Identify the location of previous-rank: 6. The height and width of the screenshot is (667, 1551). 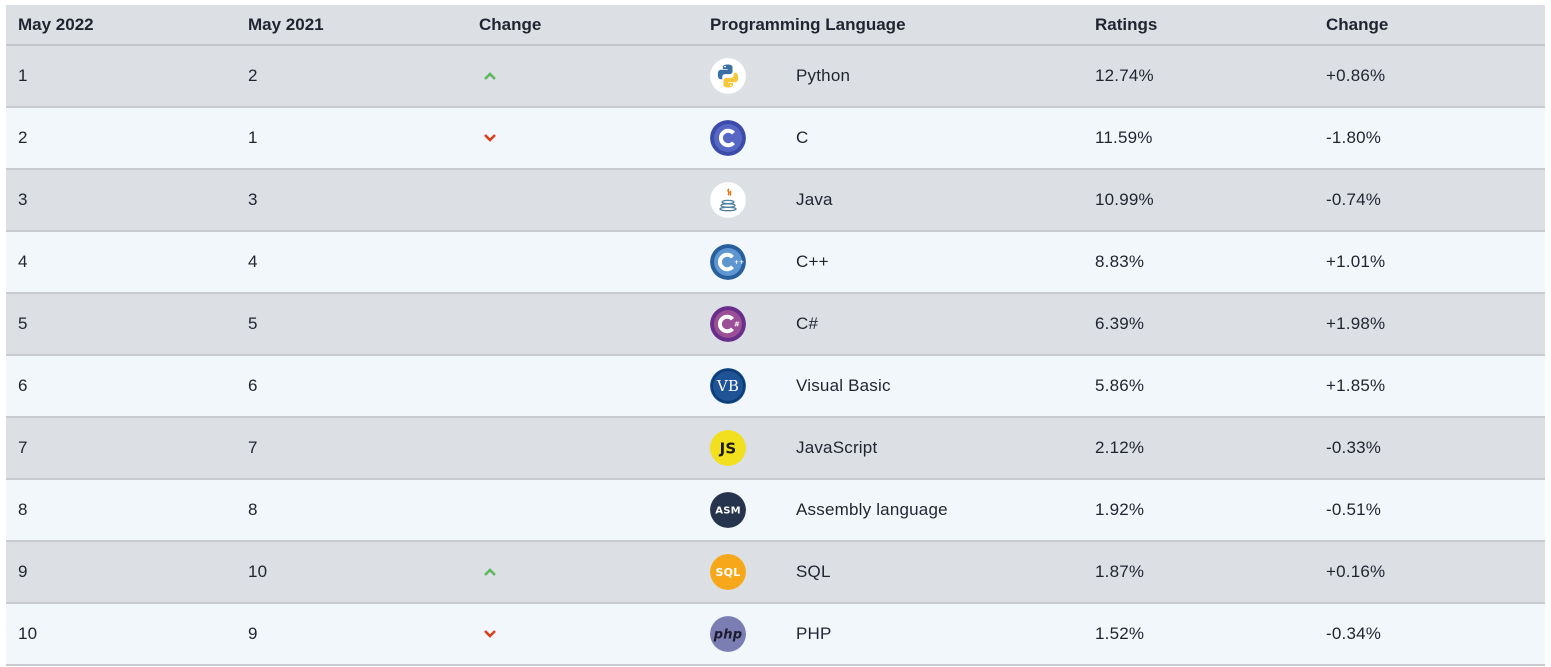
(253, 385).